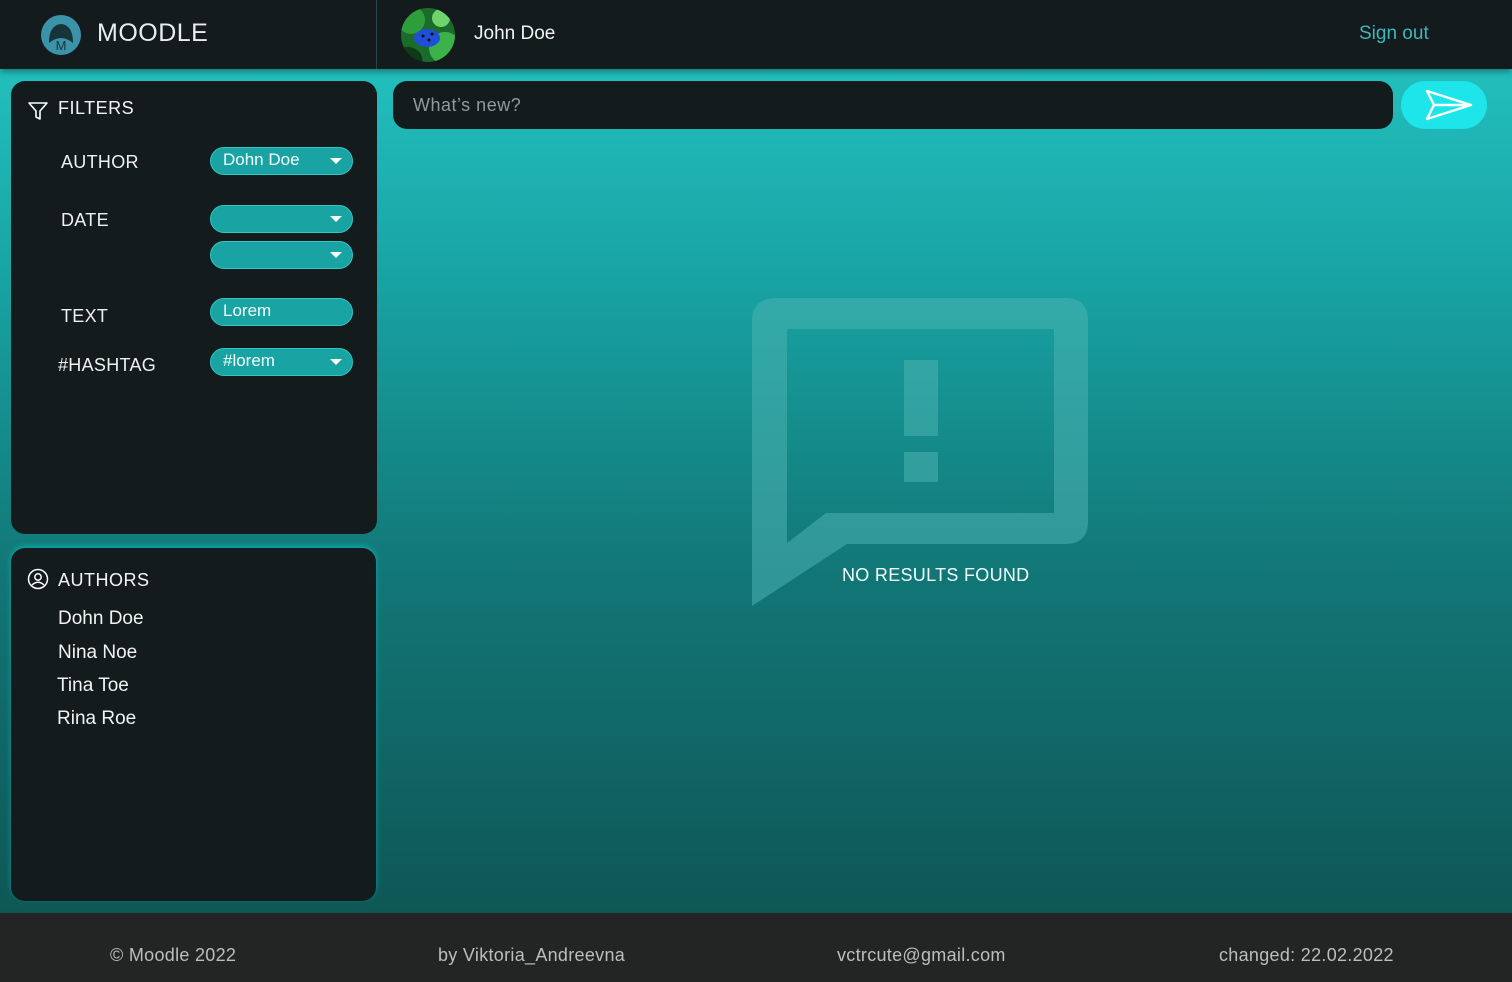 Image resolution: width=1512 pixels, height=982 pixels. I want to click on user-name: John Doe, so click(514, 34).